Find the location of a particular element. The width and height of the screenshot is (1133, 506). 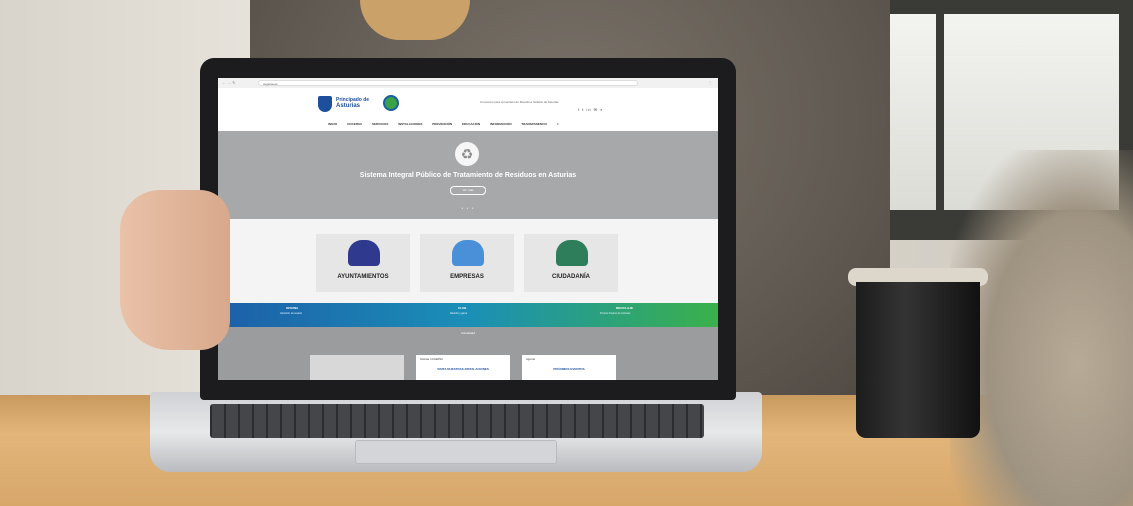

tile-caption: Agenda is located at coordinates (530, 359).